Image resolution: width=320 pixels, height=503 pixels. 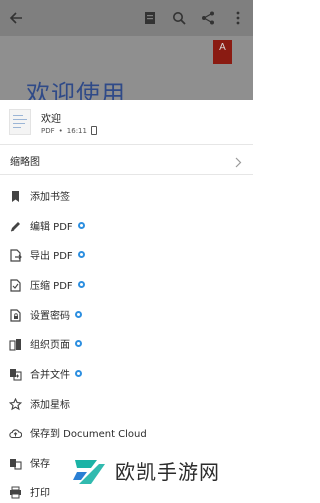 What do you see at coordinates (15, 343) in the screenshot?
I see `organize-pages-icon` at bounding box center [15, 343].